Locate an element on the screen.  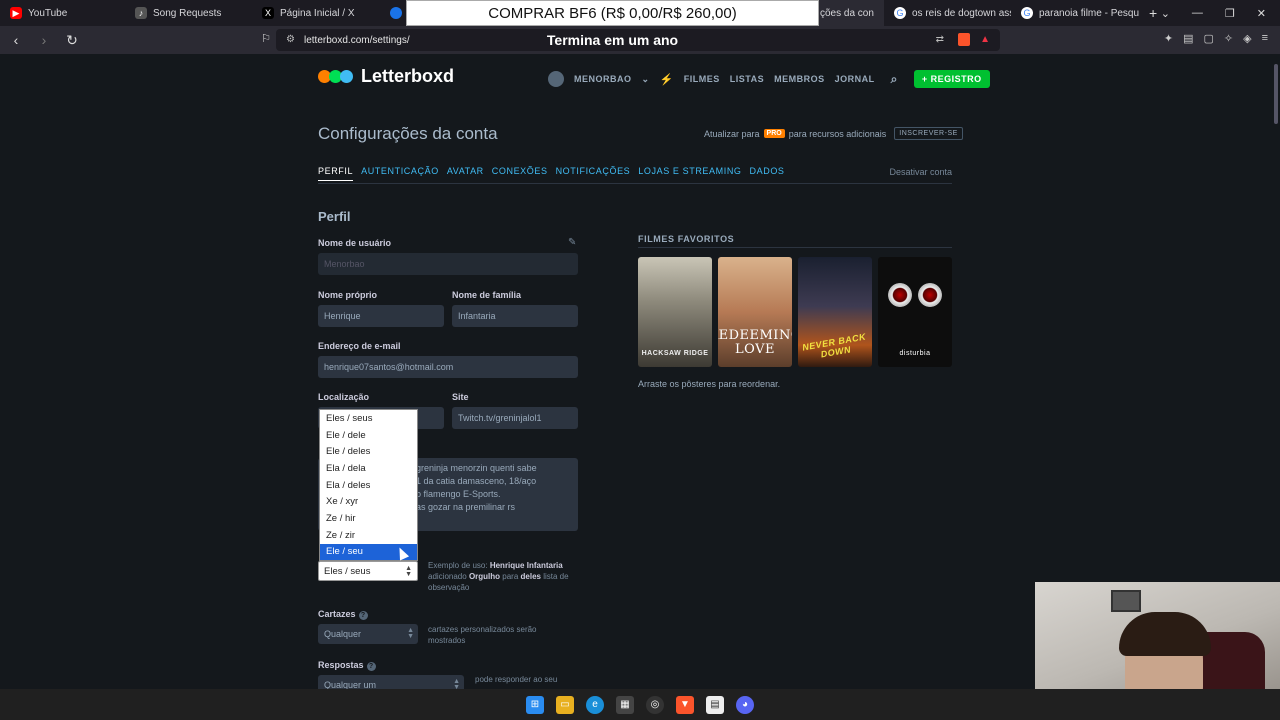
wallet-icon: ▢ is located at coordinates (1208, 38).